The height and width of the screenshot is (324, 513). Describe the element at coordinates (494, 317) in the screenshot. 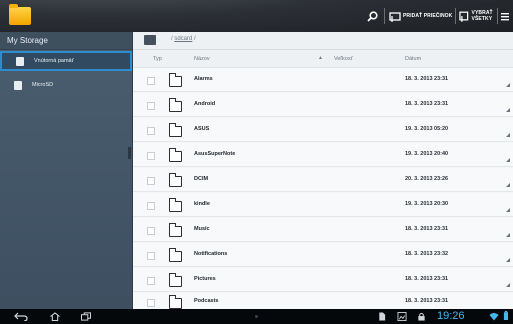

I see `wifi-icon` at that location.